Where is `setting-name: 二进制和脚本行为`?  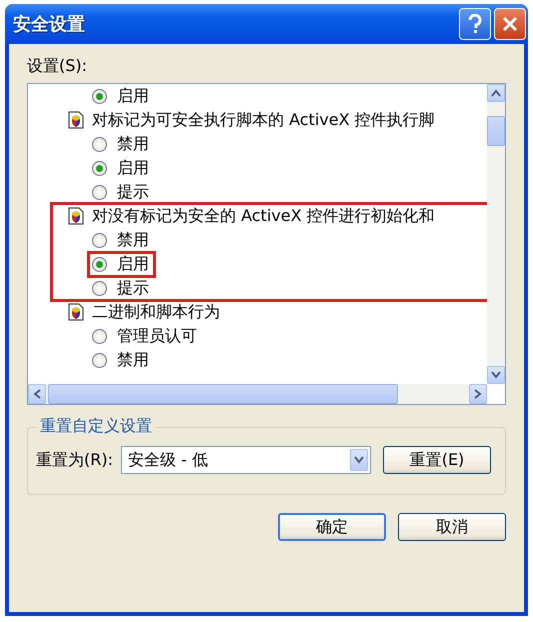 setting-name: 二进制和脚本行为 is located at coordinates (156, 312).